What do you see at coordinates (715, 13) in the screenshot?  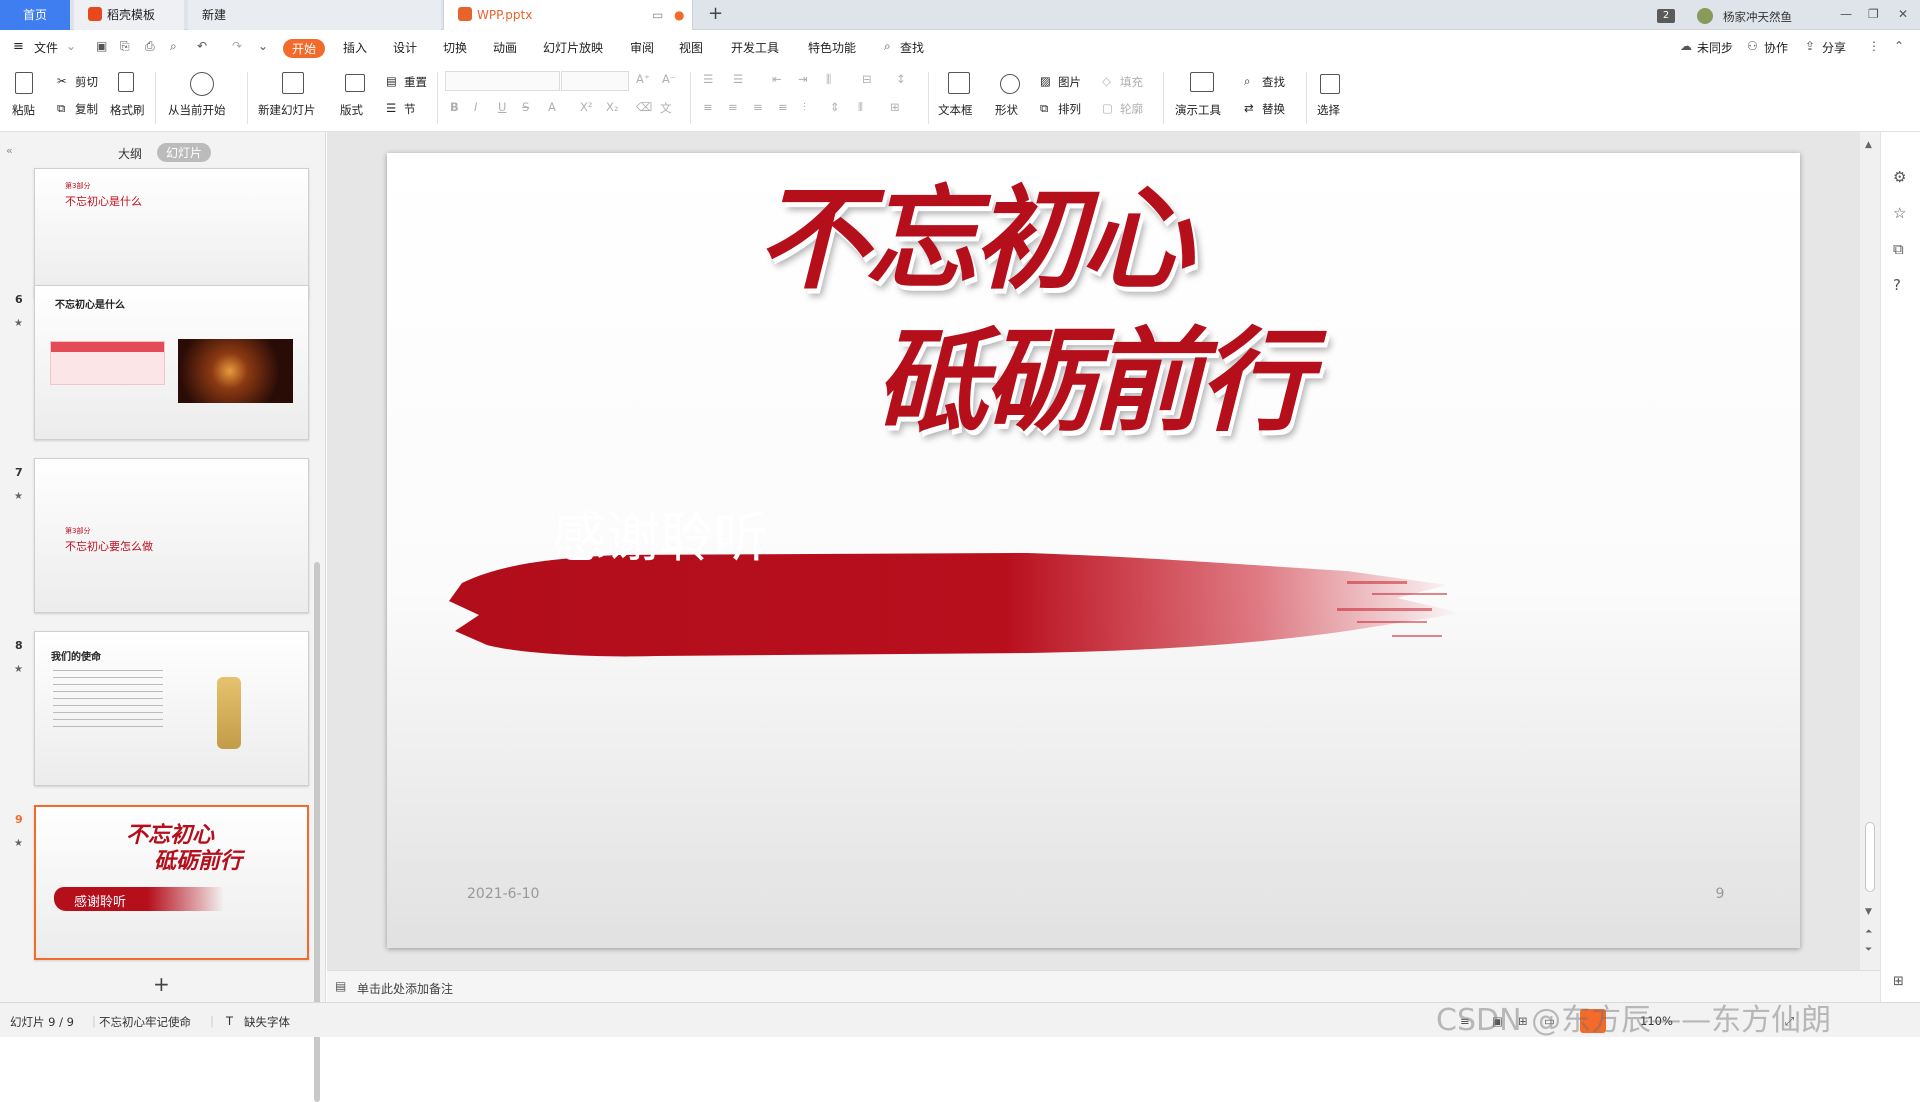 I see `add-tab-button: +` at bounding box center [715, 13].